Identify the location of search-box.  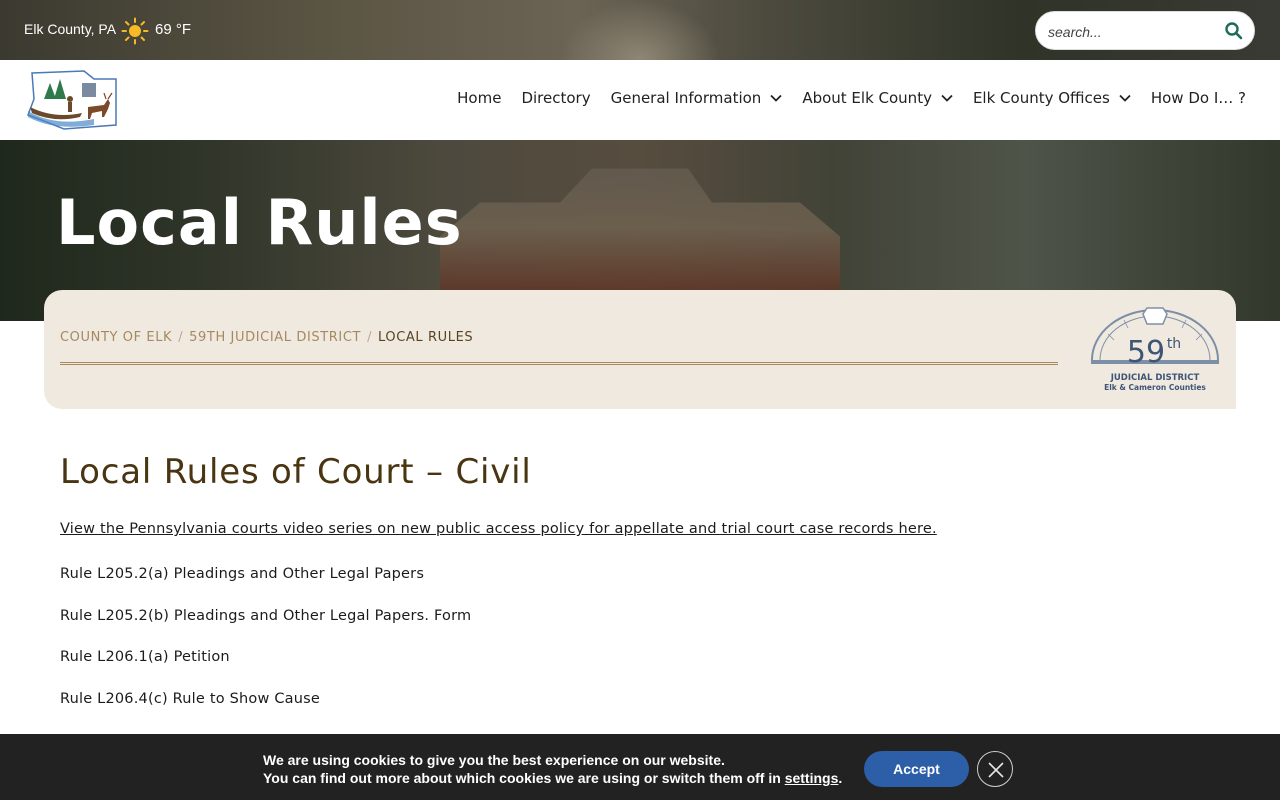
(1145, 30).